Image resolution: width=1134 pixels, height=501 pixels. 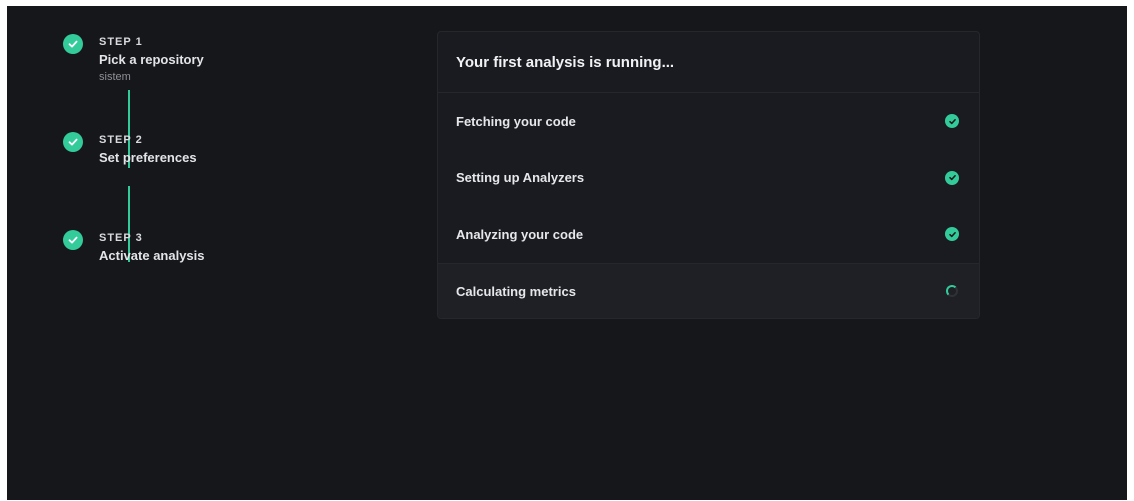 I want to click on task-label: Analyzing your code, so click(x=520, y=234).